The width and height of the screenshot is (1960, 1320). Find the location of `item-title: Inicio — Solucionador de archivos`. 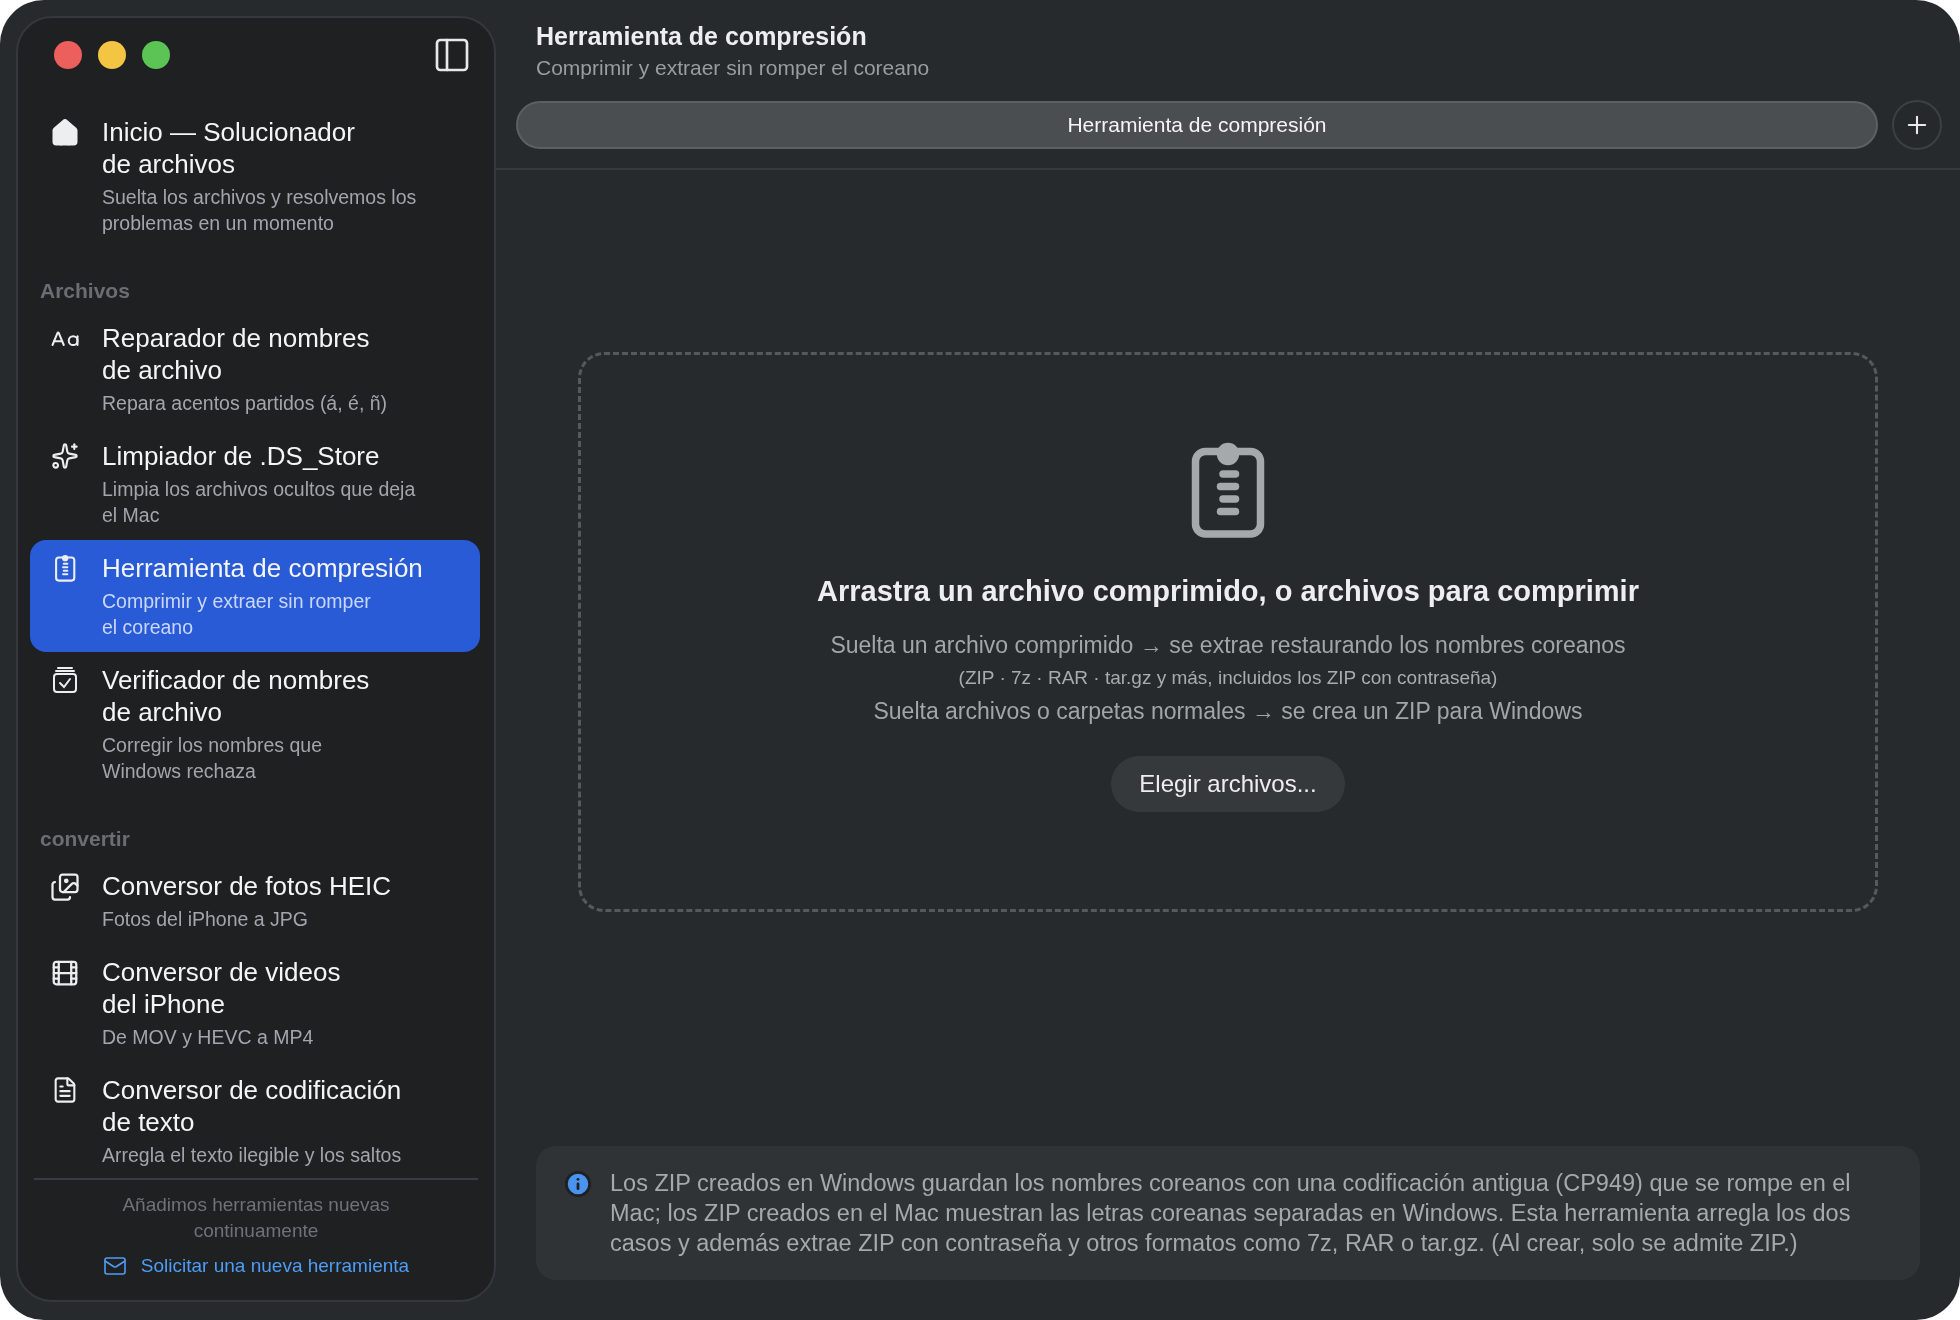

item-title: Inicio — Solucionador de archivos is located at coordinates (229, 148).